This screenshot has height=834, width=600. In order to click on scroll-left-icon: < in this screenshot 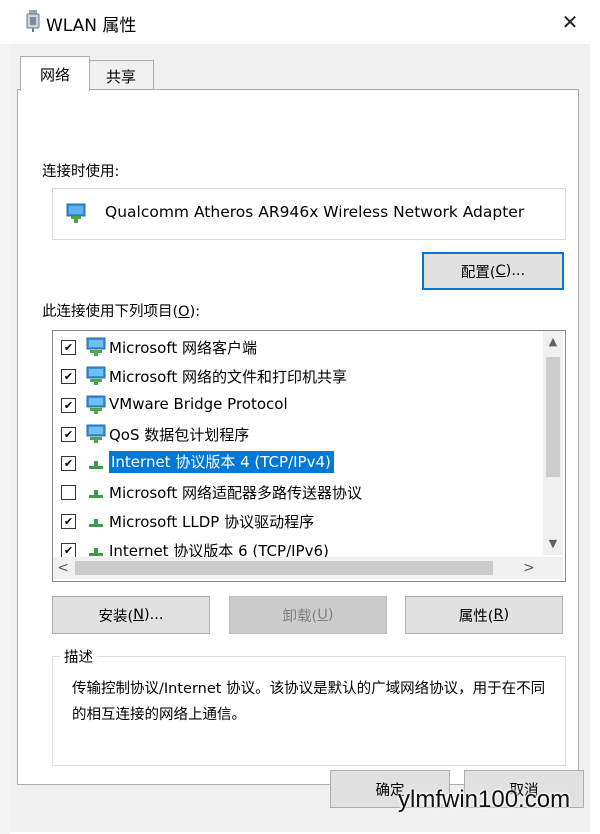, I will do `click(63, 568)`.